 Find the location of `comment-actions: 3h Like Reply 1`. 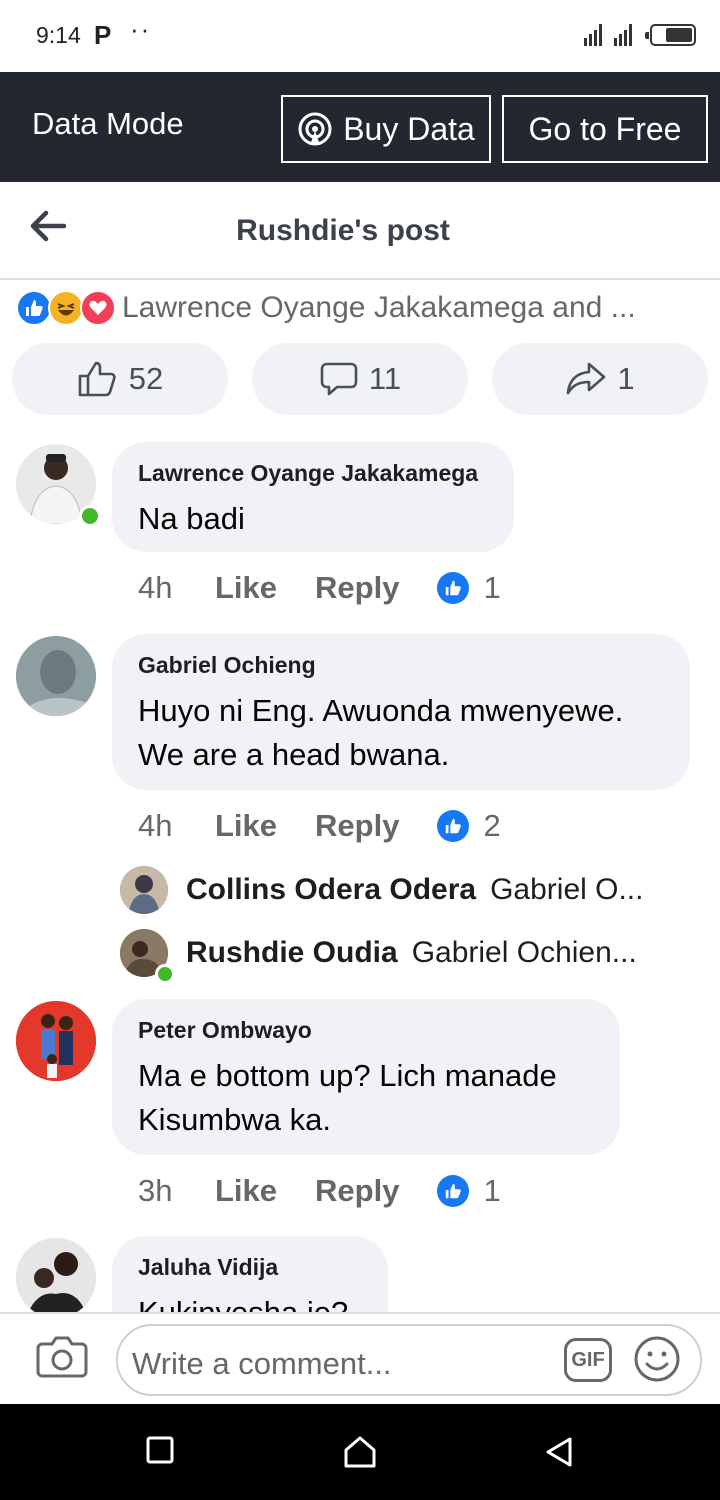

comment-actions: 3h Like Reply 1 is located at coordinates (319, 1191).